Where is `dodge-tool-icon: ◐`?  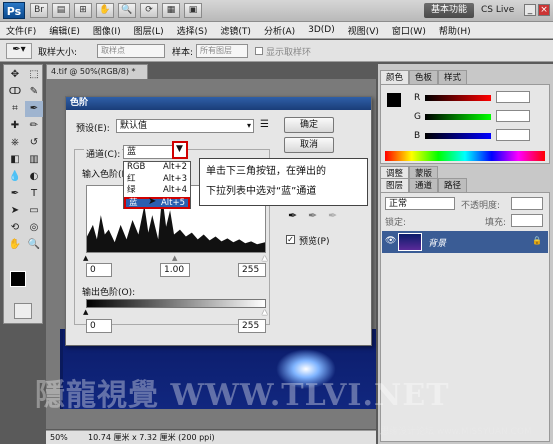 dodge-tool-icon: ◐ is located at coordinates (34, 177).